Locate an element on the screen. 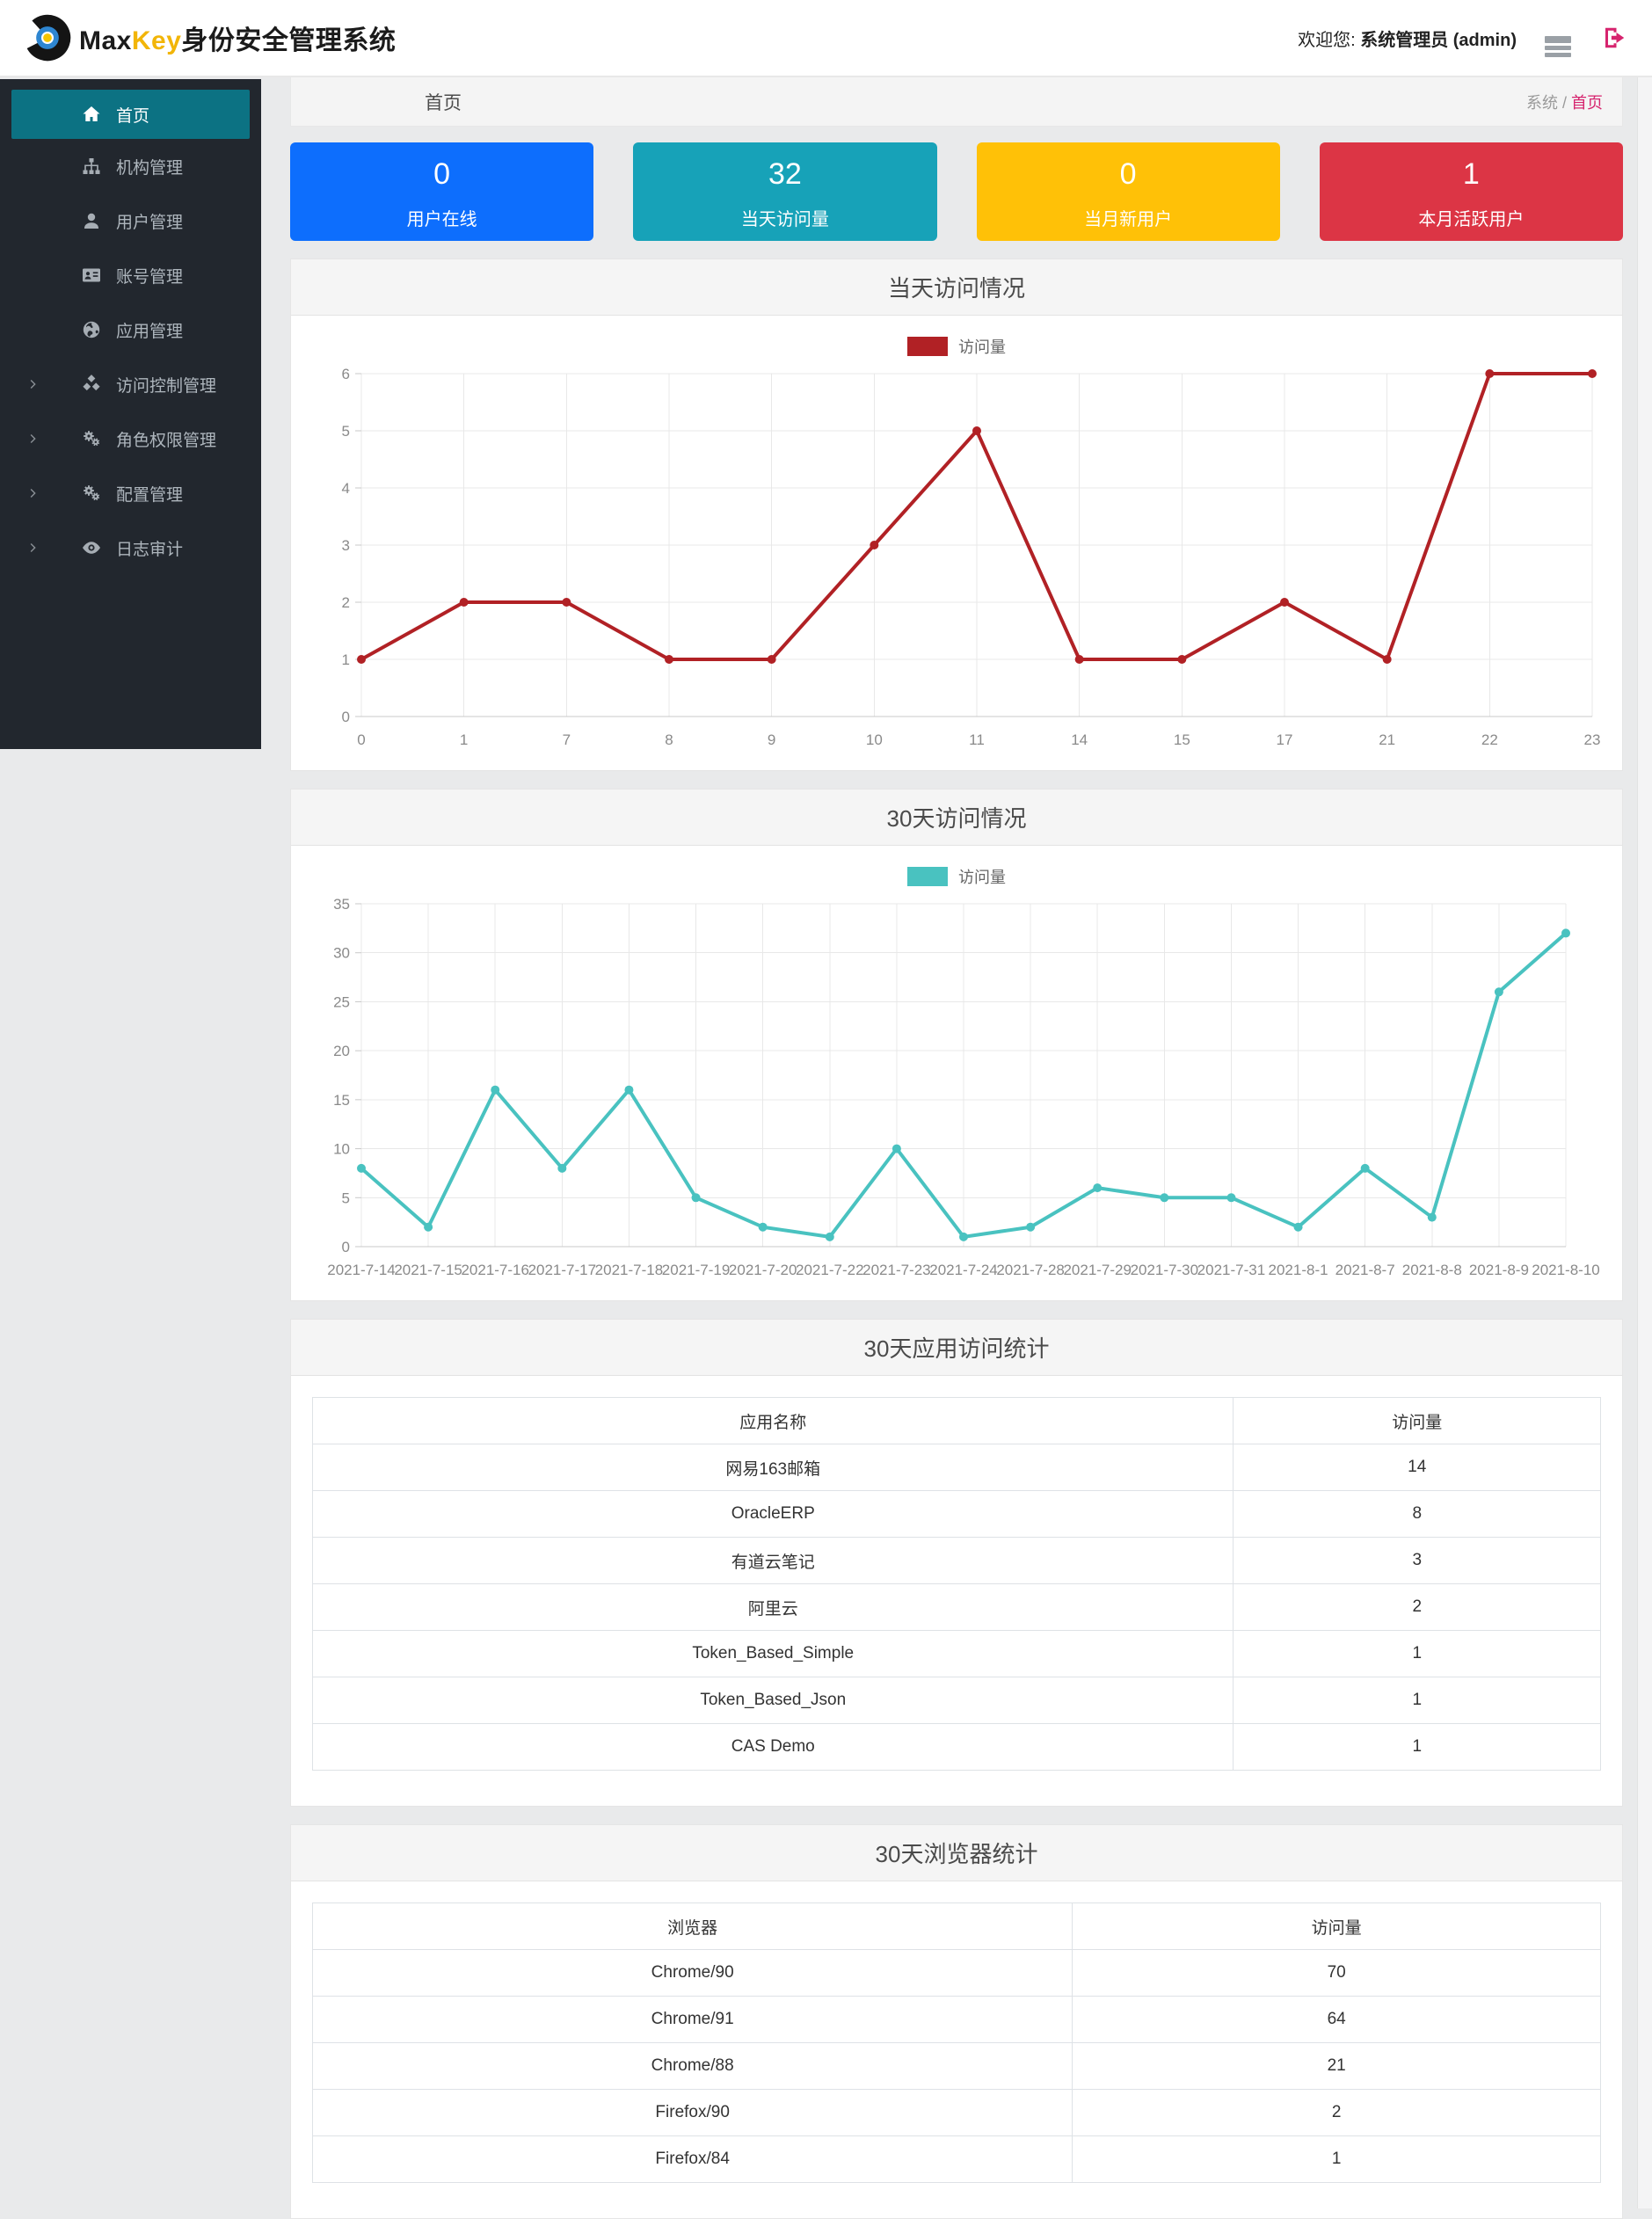  table-cell: 14 is located at coordinates (1417, 1467).